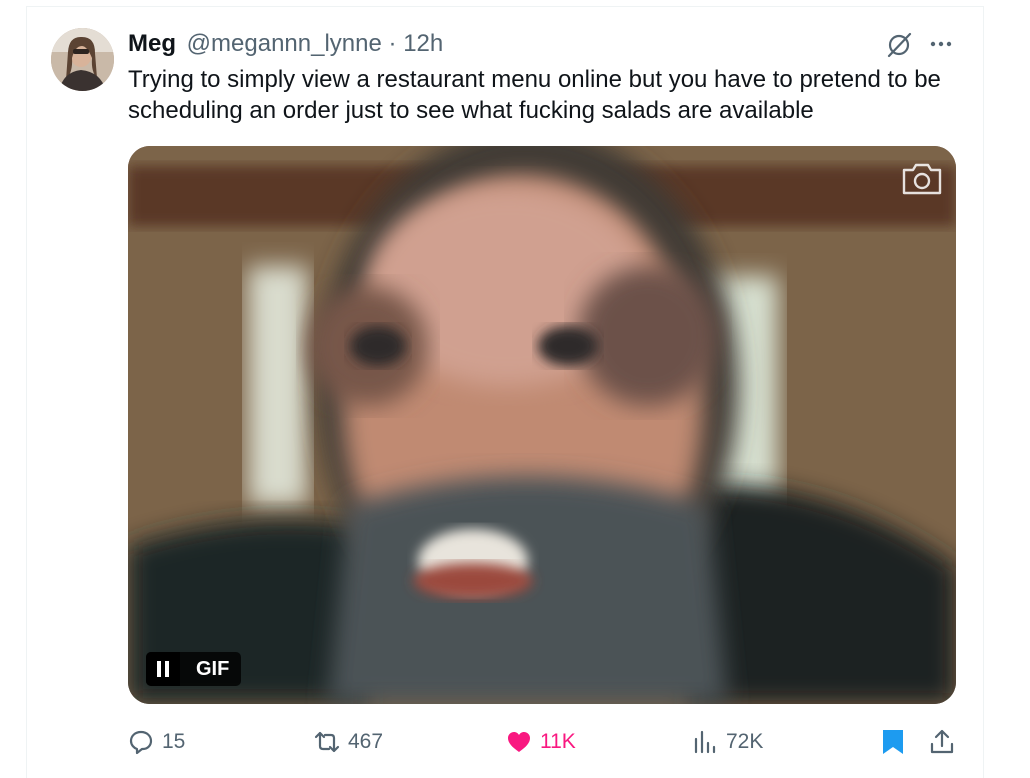  What do you see at coordinates (519, 742) in the screenshot?
I see `like-icon` at bounding box center [519, 742].